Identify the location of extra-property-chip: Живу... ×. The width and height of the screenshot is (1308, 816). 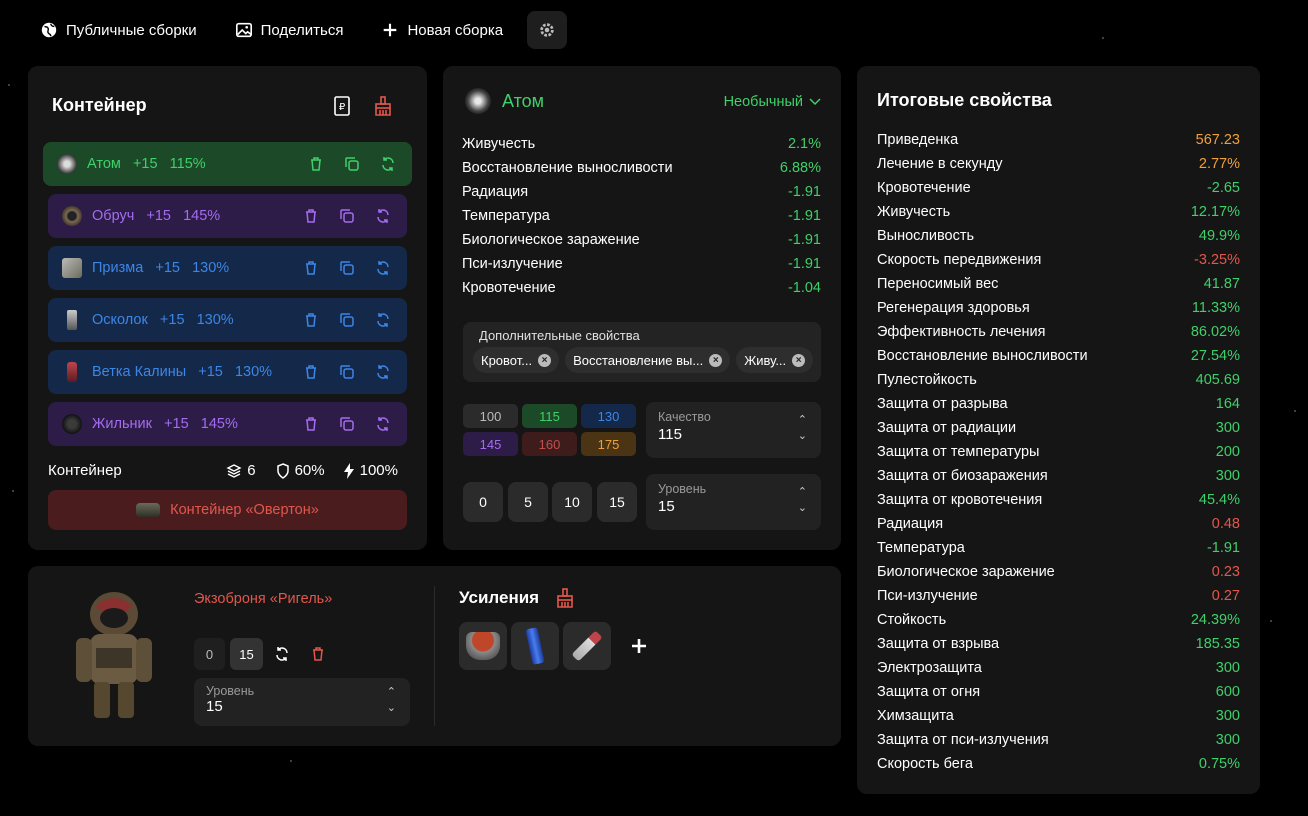
(775, 360).